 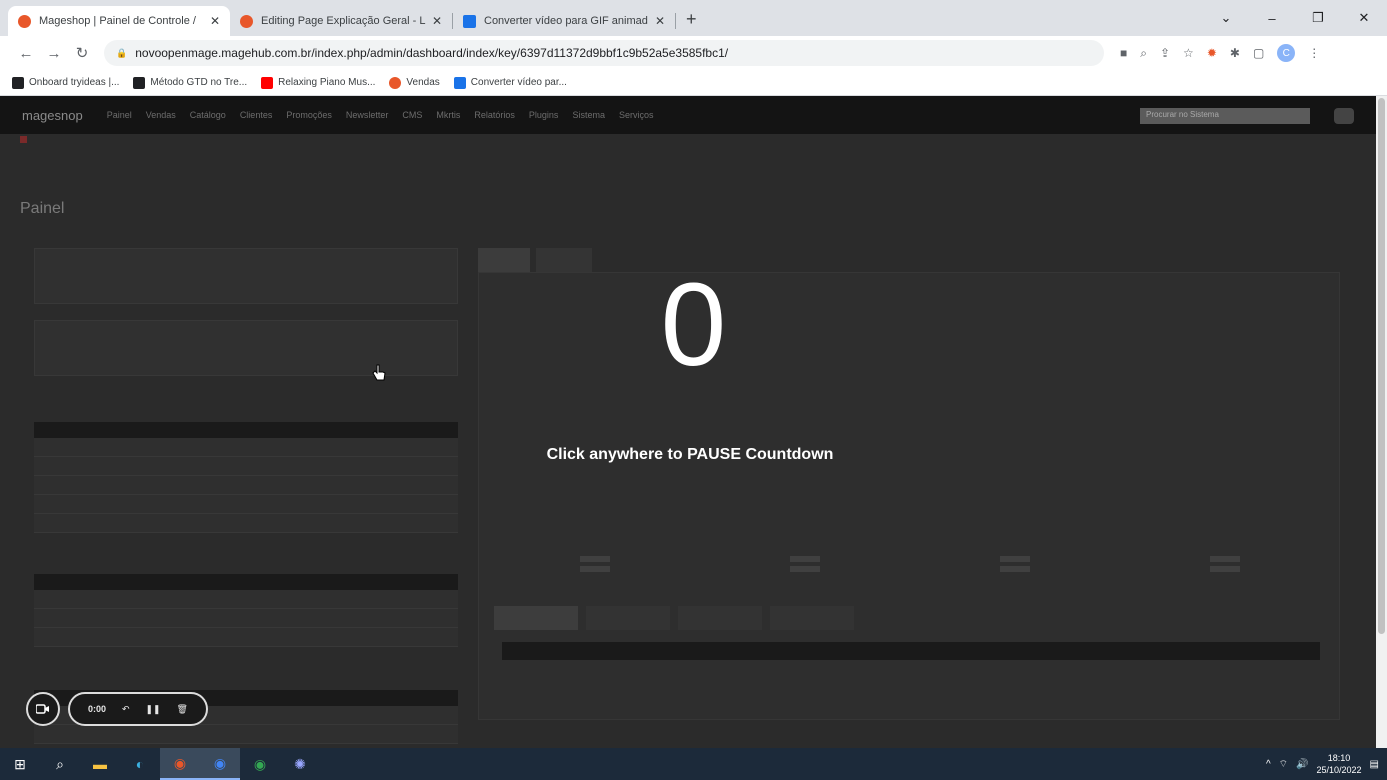 I want to click on extension-gear-icon: ✹, so click(x=1212, y=53).